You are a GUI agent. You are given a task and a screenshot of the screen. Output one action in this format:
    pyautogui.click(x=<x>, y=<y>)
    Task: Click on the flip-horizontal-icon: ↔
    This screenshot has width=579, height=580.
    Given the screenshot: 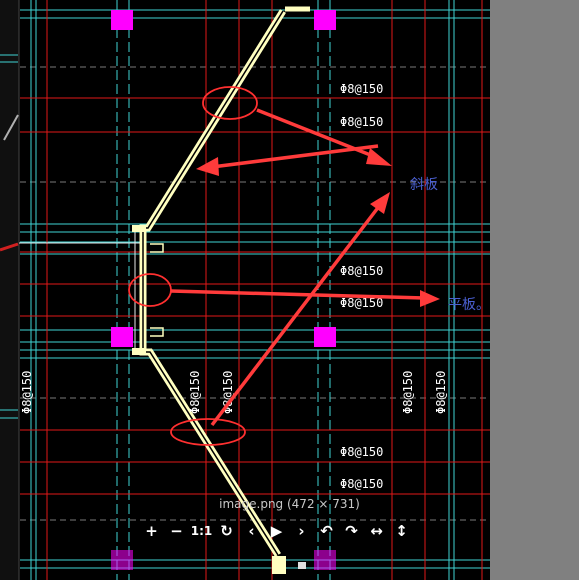 What is the action you would take?
    pyautogui.click(x=376, y=531)
    